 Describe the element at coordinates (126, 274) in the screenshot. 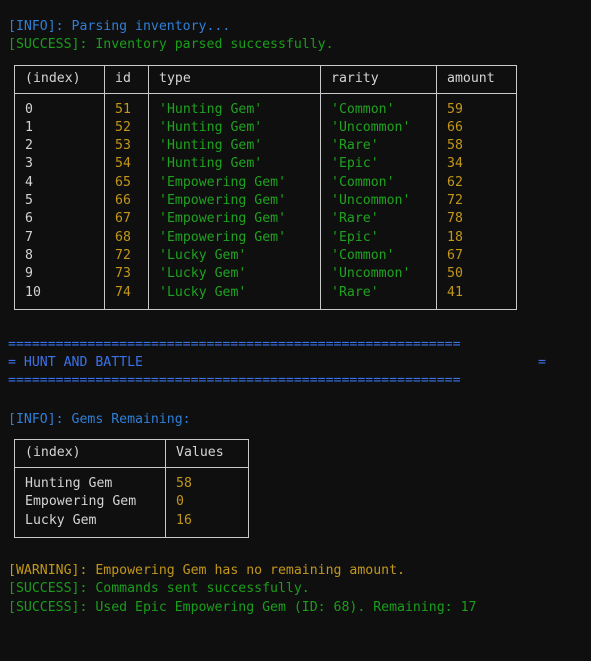

I see `cell-id: 73` at that location.